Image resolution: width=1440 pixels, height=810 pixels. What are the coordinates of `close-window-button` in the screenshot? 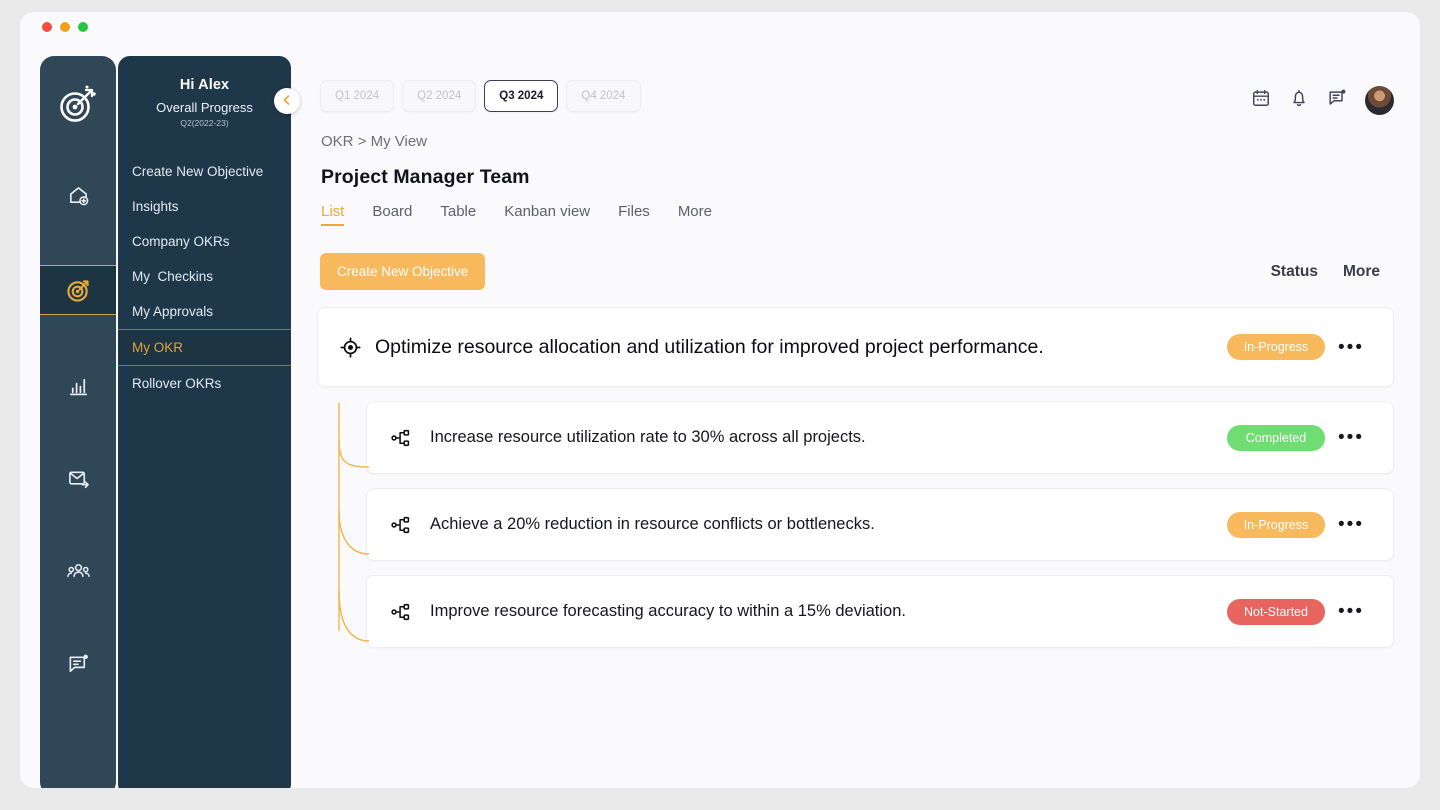 It's located at (47, 27).